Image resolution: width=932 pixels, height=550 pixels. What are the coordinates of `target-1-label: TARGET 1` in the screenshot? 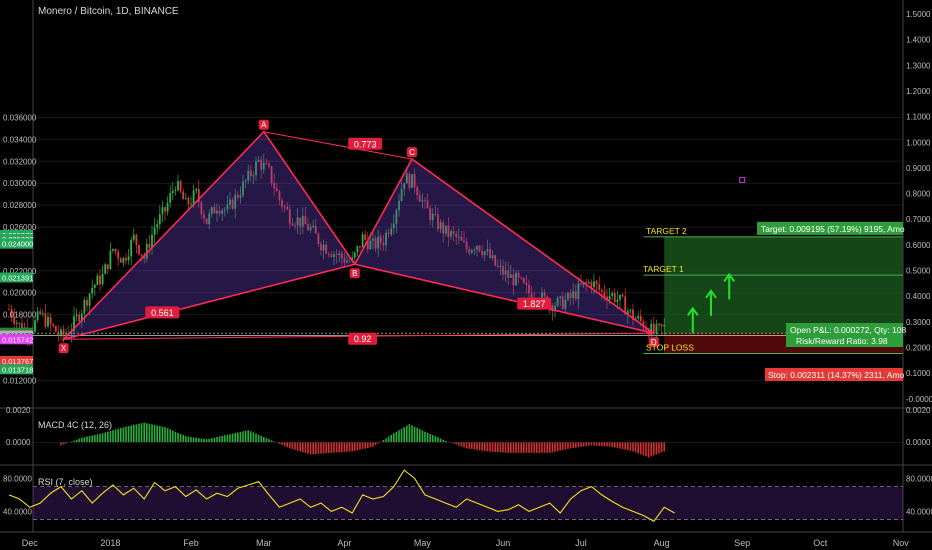 It's located at (663, 269).